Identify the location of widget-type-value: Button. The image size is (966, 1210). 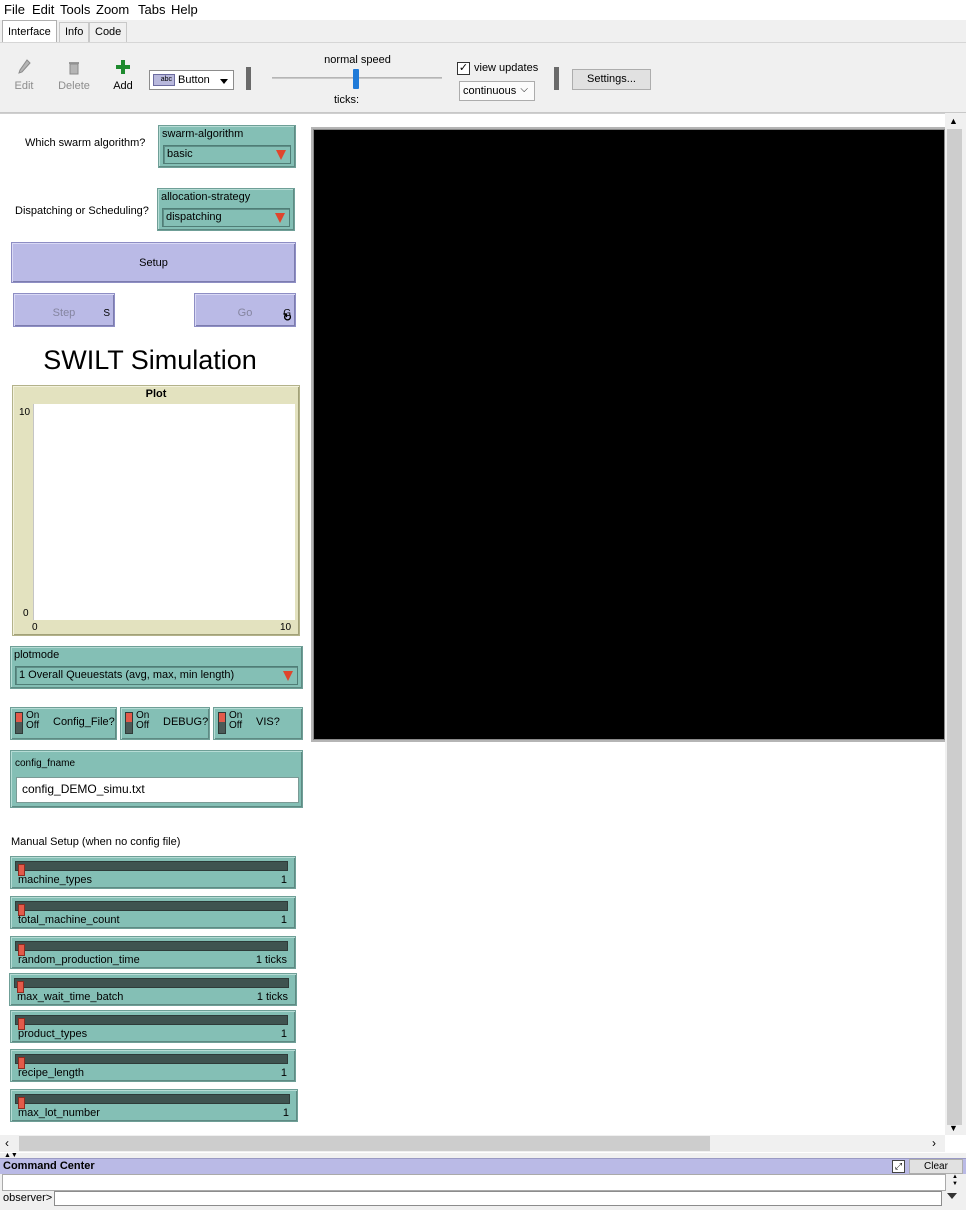
(194, 80).